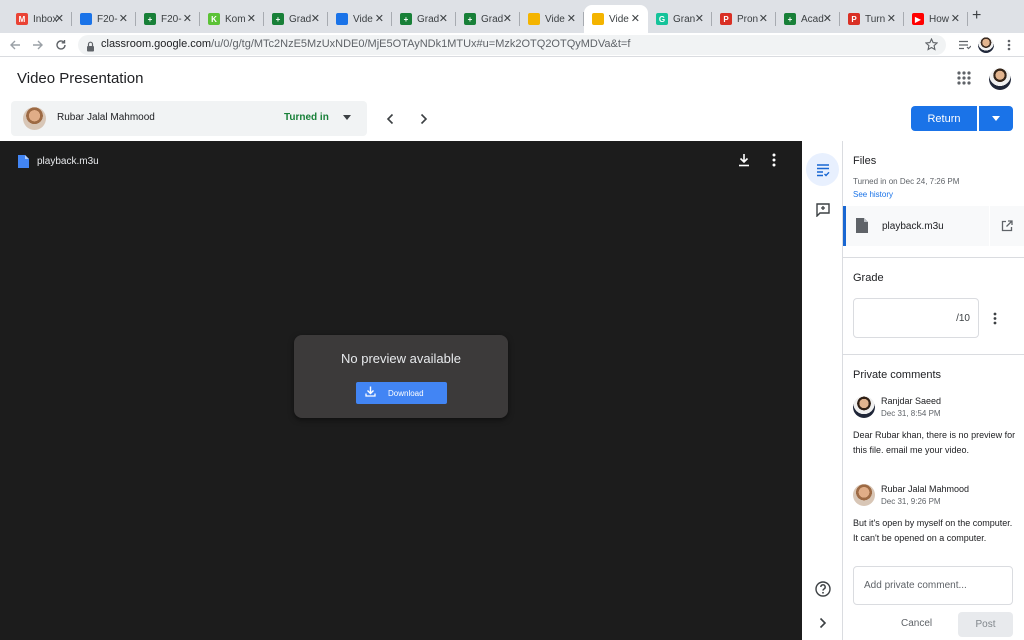 This screenshot has width=1024, height=640. I want to click on tab-label: Vide, so click(555, 19).